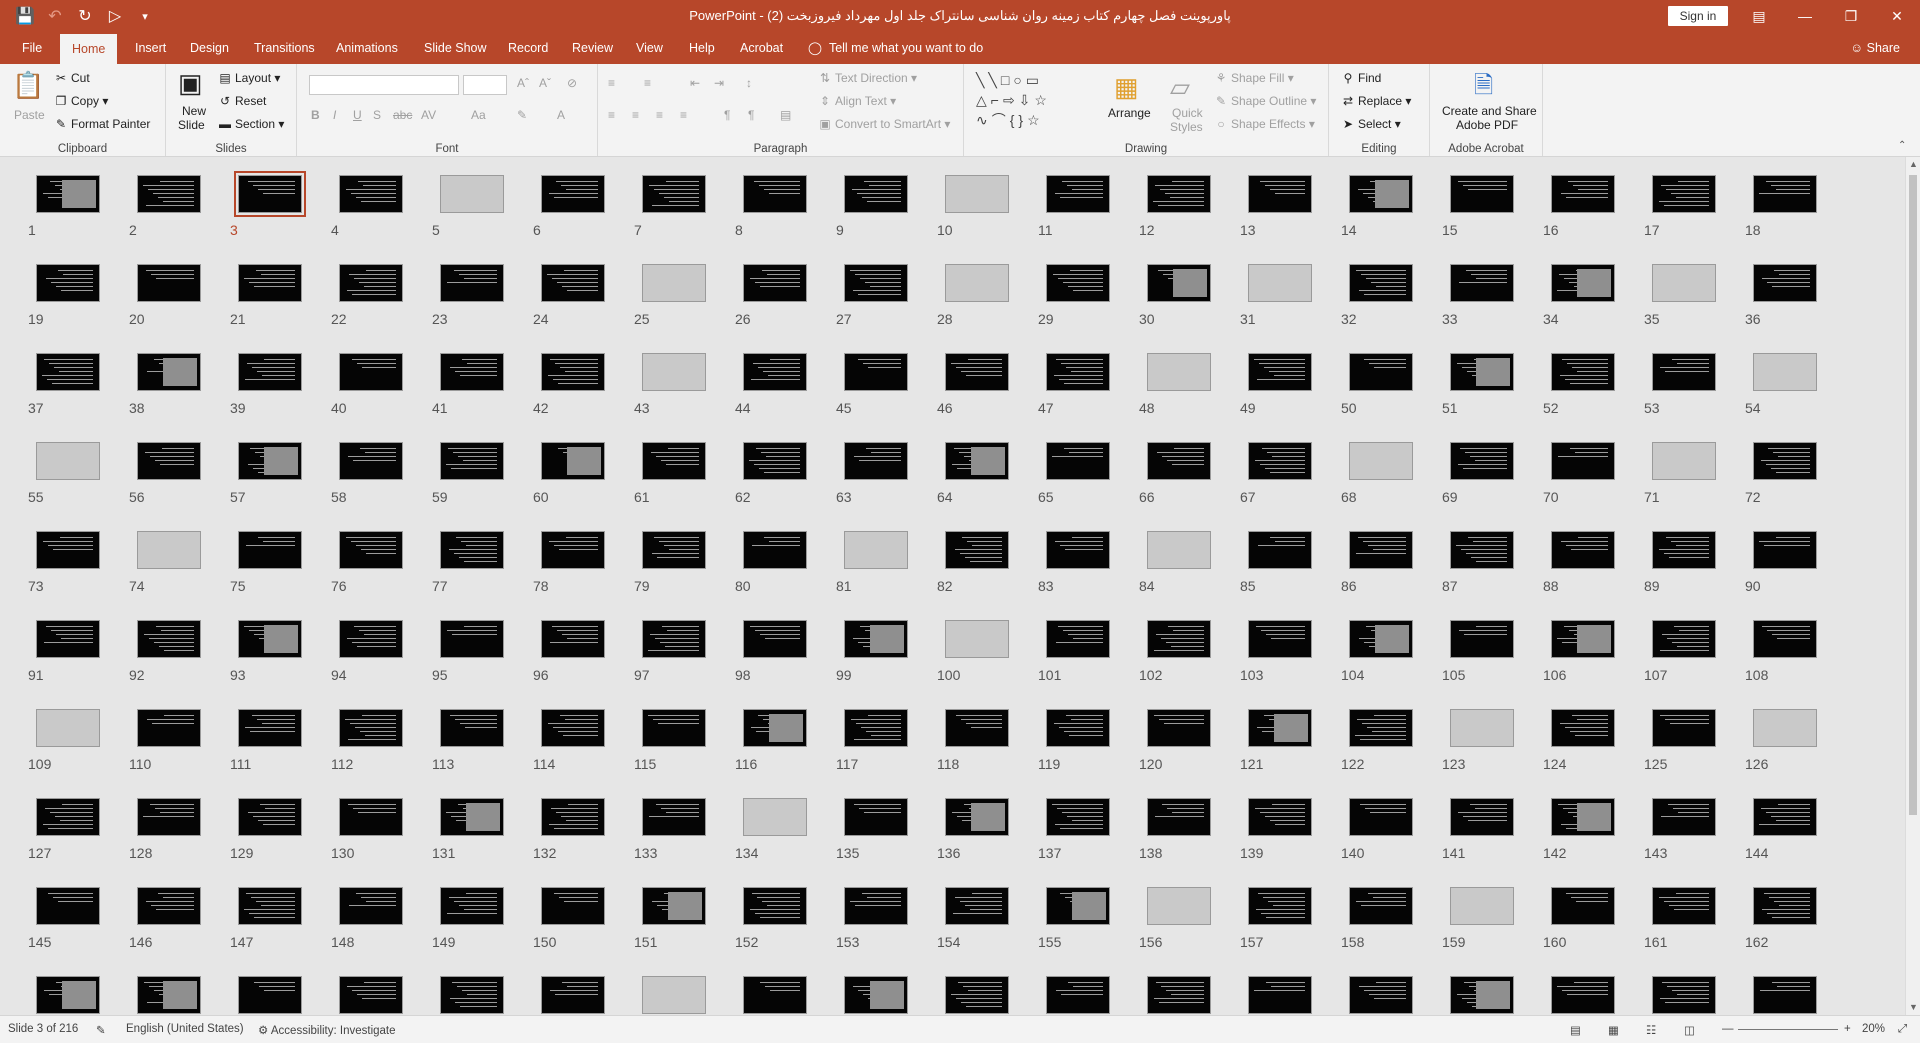 This screenshot has height=1043, width=1920. What do you see at coordinates (251, 124) in the screenshot?
I see `section-button: ▬ Section ▾` at bounding box center [251, 124].